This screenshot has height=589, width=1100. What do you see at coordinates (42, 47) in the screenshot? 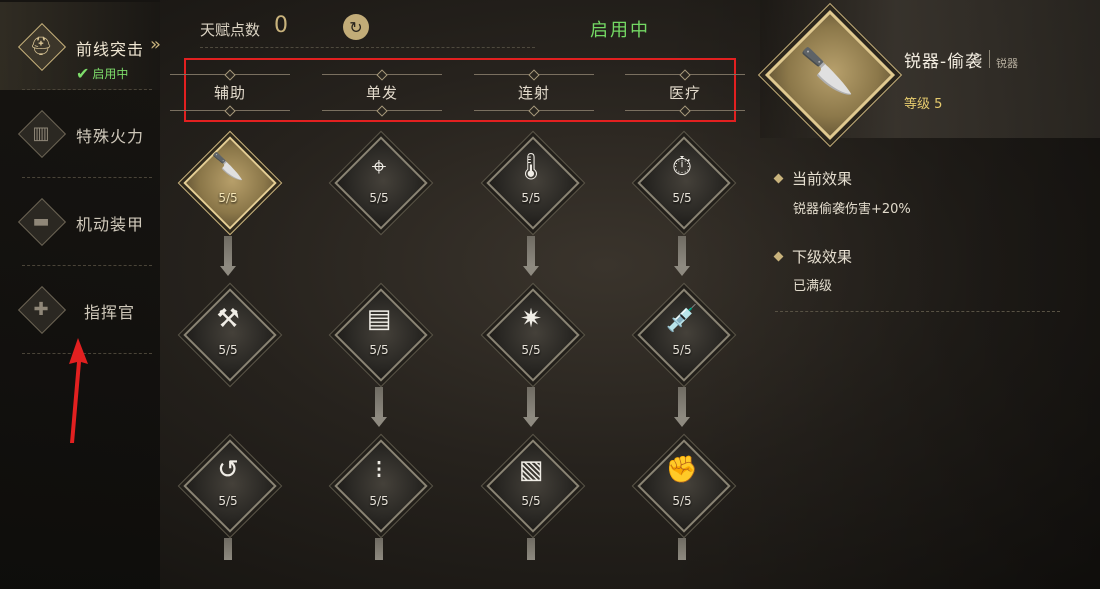
I see `helmet-icon: ⛑` at bounding box center [42, 47].